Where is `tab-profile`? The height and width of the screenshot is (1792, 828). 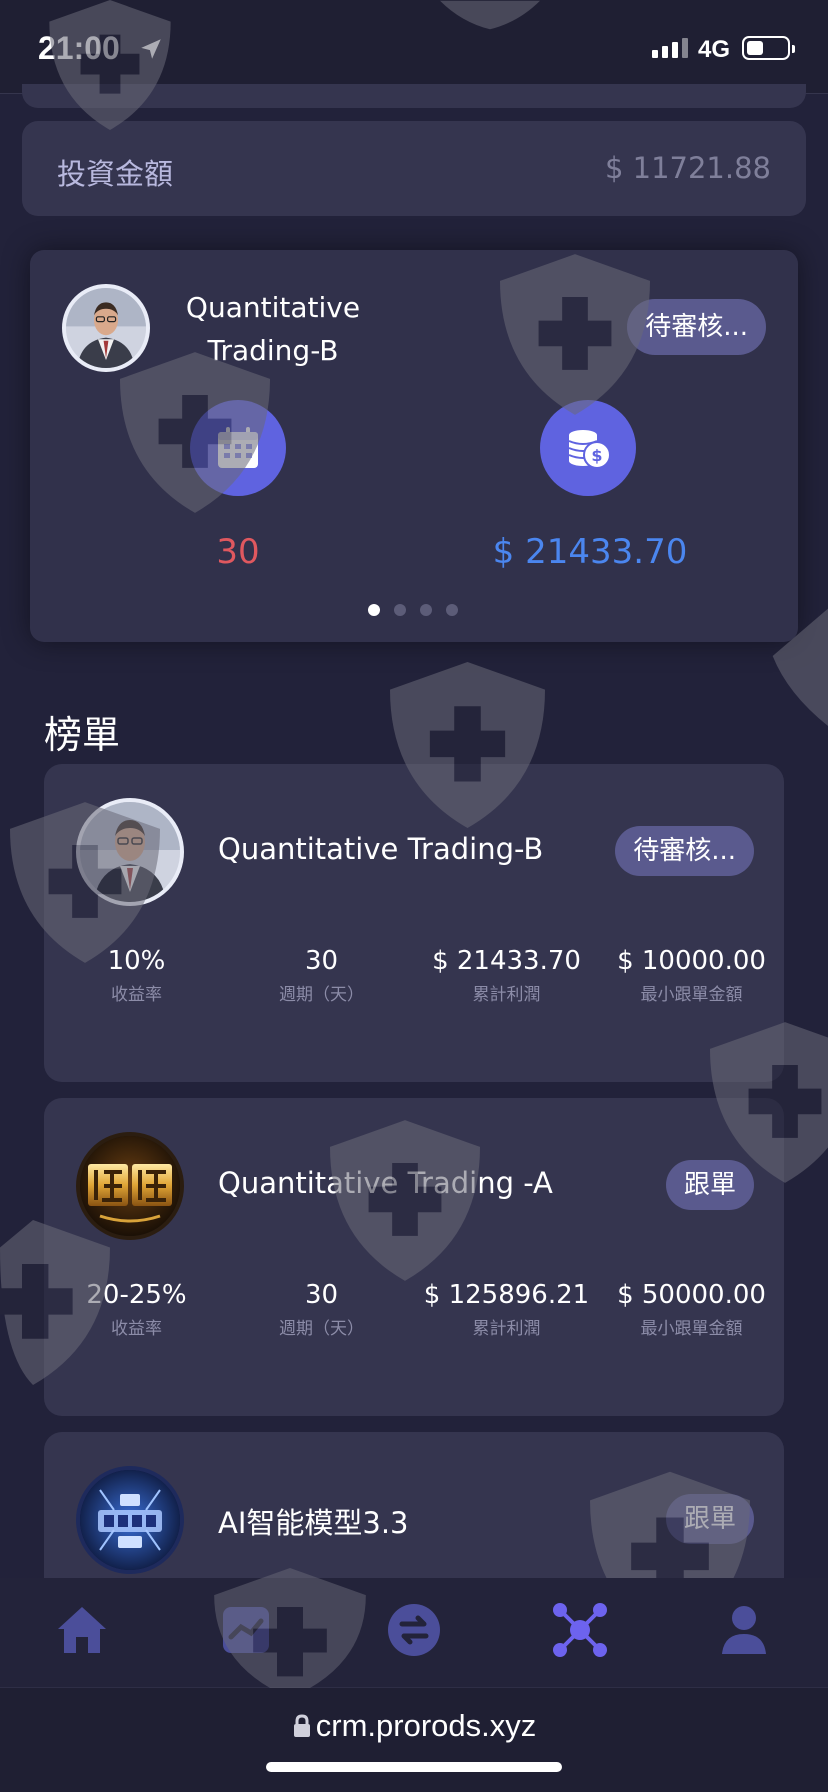
tab-profile is located at coordinates (744, 1630).